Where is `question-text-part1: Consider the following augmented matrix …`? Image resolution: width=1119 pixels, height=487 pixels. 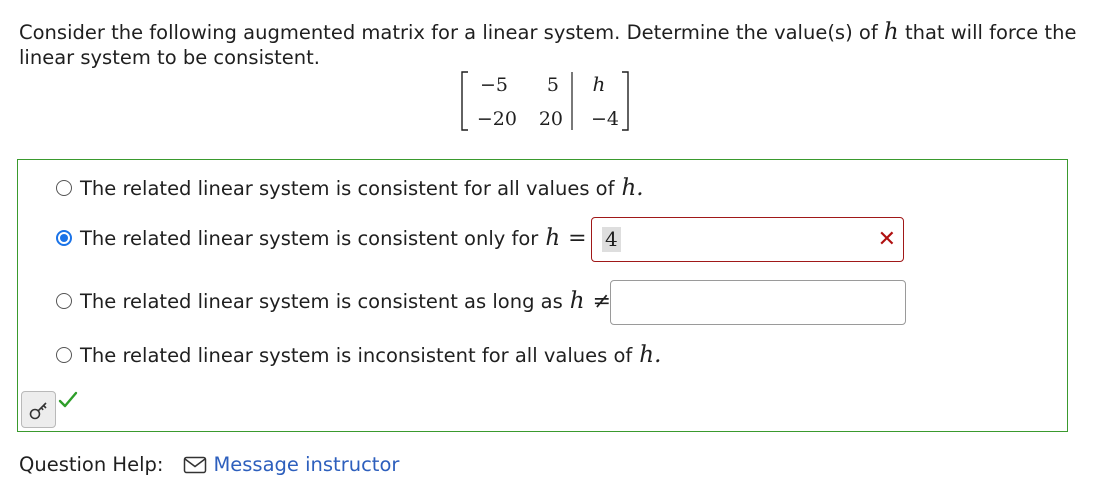
question-text-part1: Consider the following augmented matrix … is located at coordinates (448, 32).